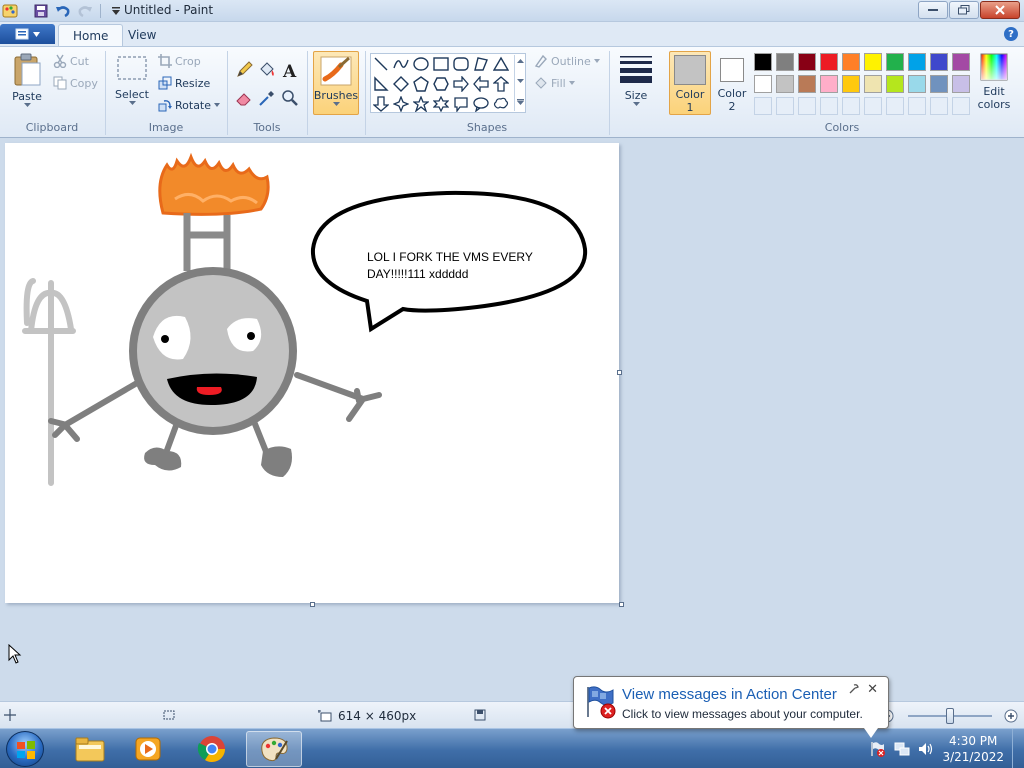 The height and width of the screenshot is (768, 1024). I want to click on resize-handle-corner, so click(621, 604).